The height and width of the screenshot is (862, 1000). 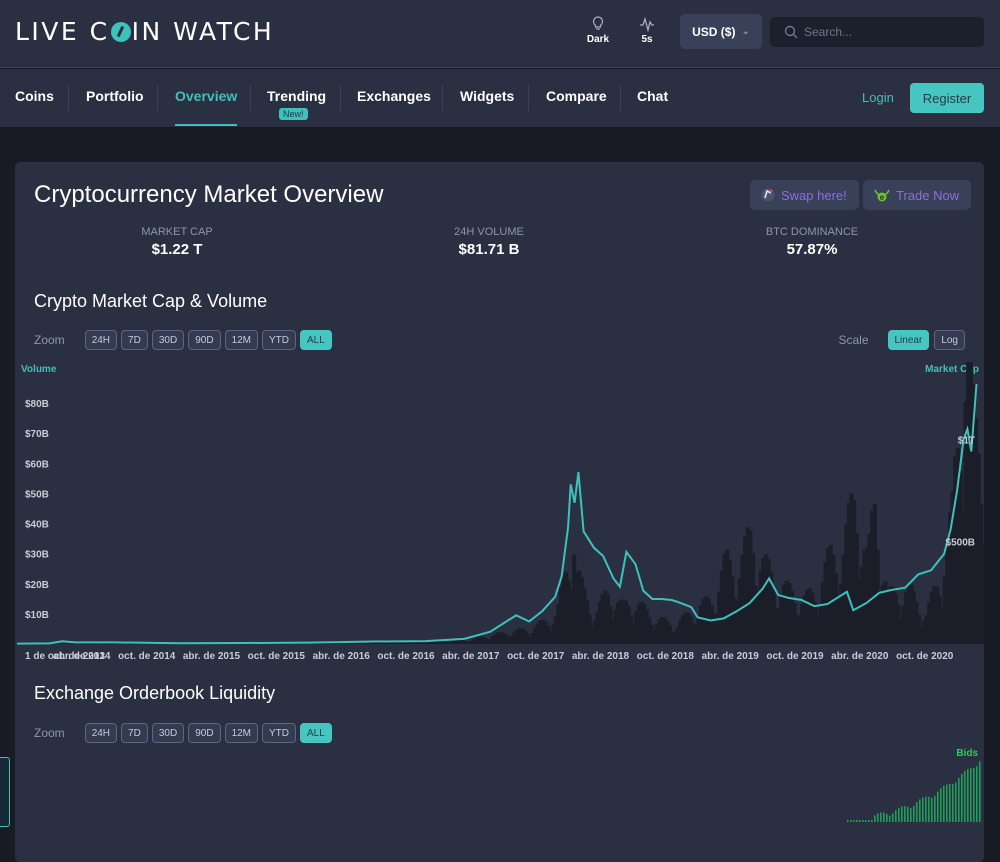 I want to click on trade-now-button: e Trade Now, so click(x=917, y=195).